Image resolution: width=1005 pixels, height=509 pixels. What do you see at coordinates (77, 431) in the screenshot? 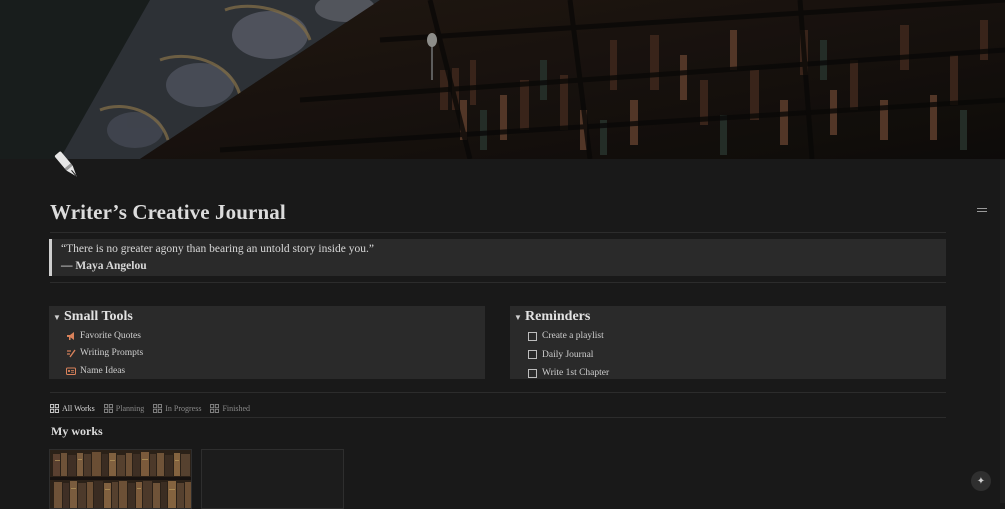
I see `gallery-title: My works` at bounding box center [77, 431].